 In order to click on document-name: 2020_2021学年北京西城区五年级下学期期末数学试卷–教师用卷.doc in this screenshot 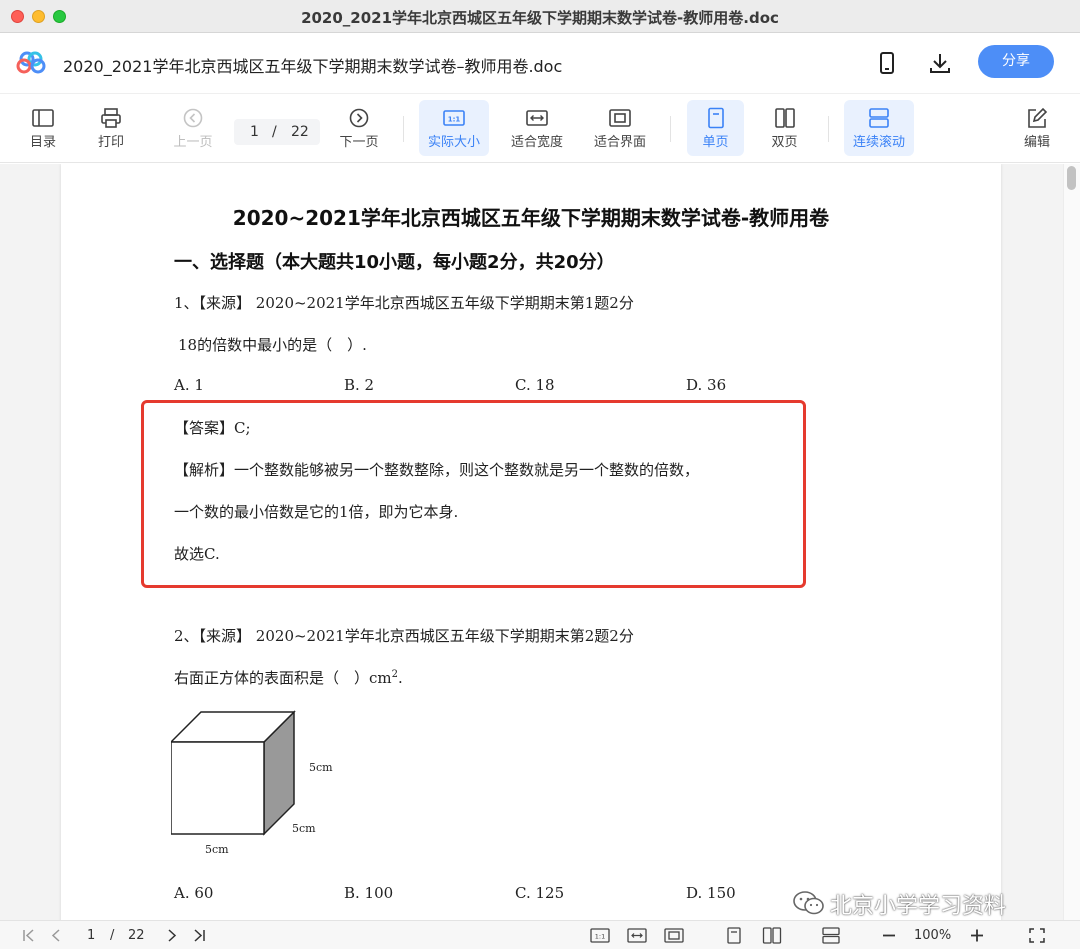, I will do `click(313, 66)`.